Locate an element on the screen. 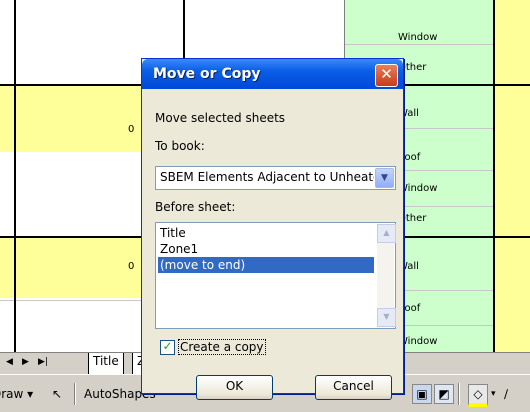 The image size is (530, 412). to-book-dropdown: SBEM Elements Adjacent to Unheated ▼ is located at coordinates (275, 178).